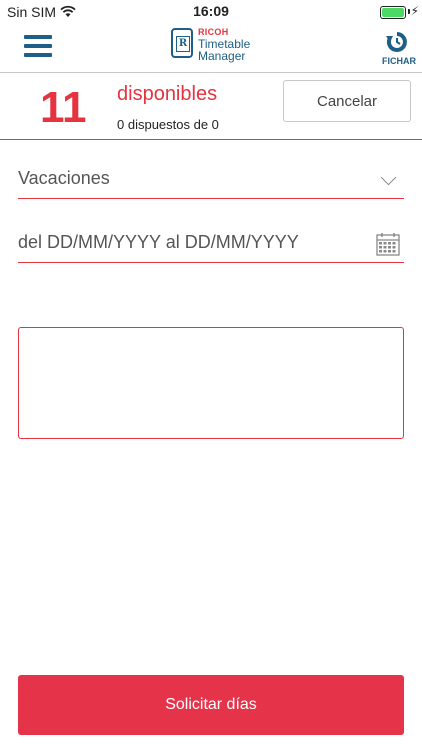  Describe the element at coordinates (399, 61) in the screenshot. I see `clock-in-label: FICHAR` at that location.